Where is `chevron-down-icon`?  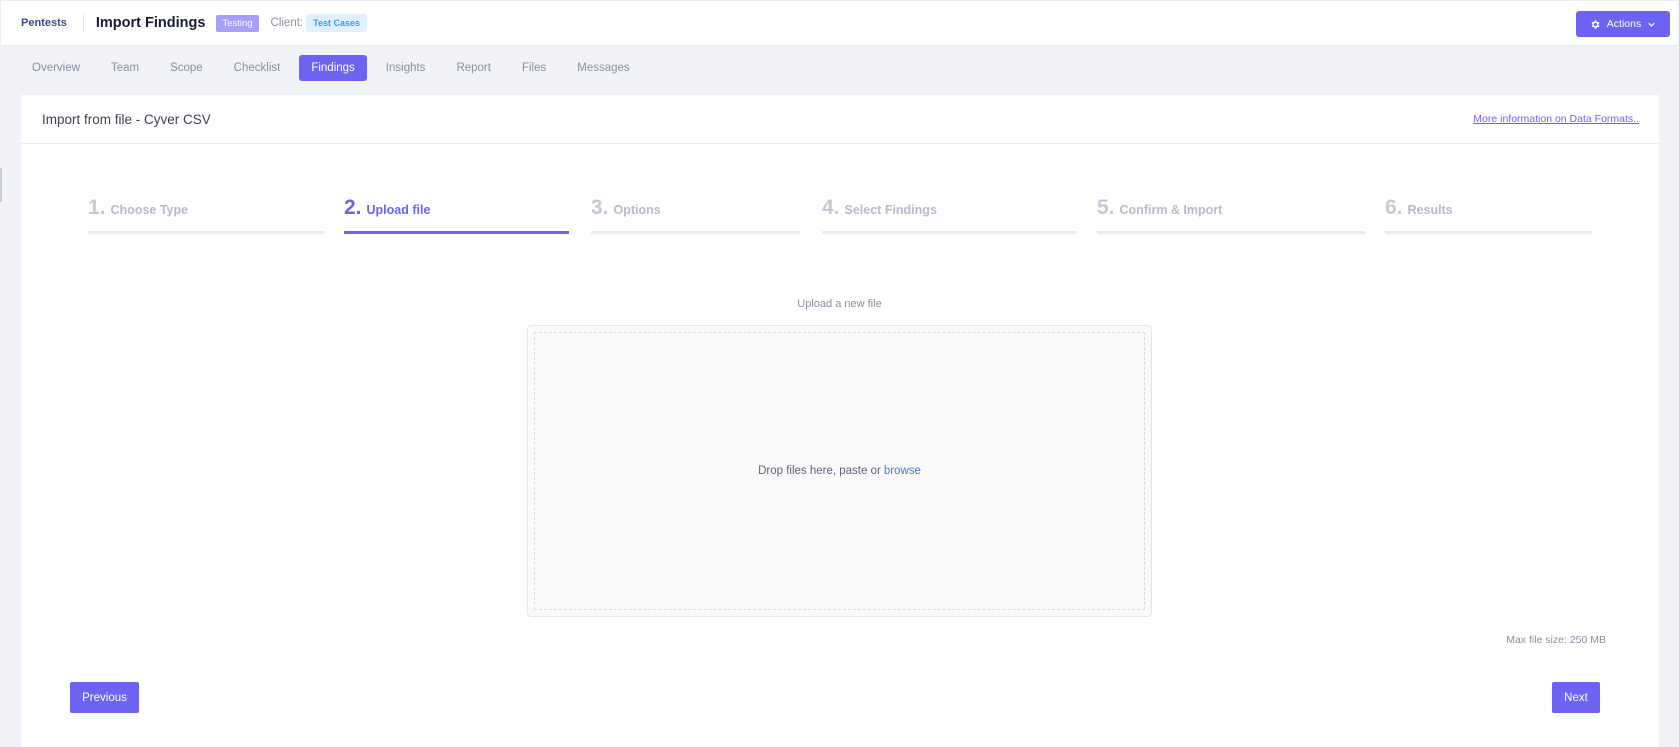
chevron-down-icon is located at coordinates (1651, 24).